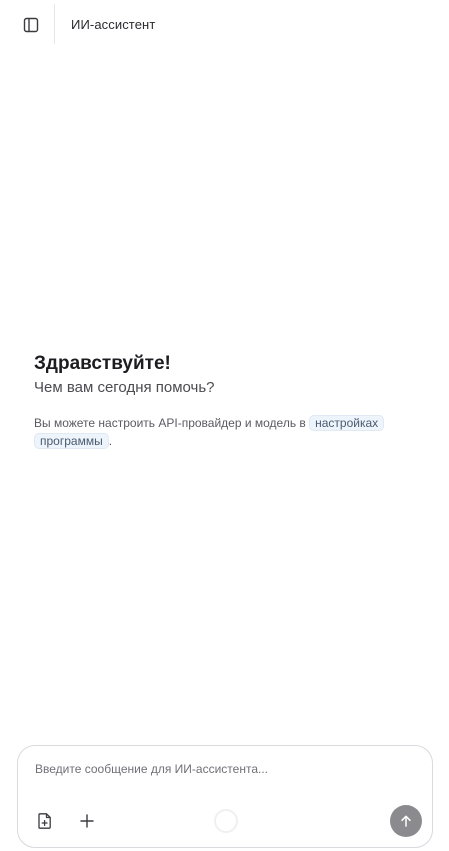 Image resolution: width=449 pixels, height=851 pixels. What do you see at coordinates (225, 769) in the screenshot?
I see `message-input` at bounding box center [225, 769].